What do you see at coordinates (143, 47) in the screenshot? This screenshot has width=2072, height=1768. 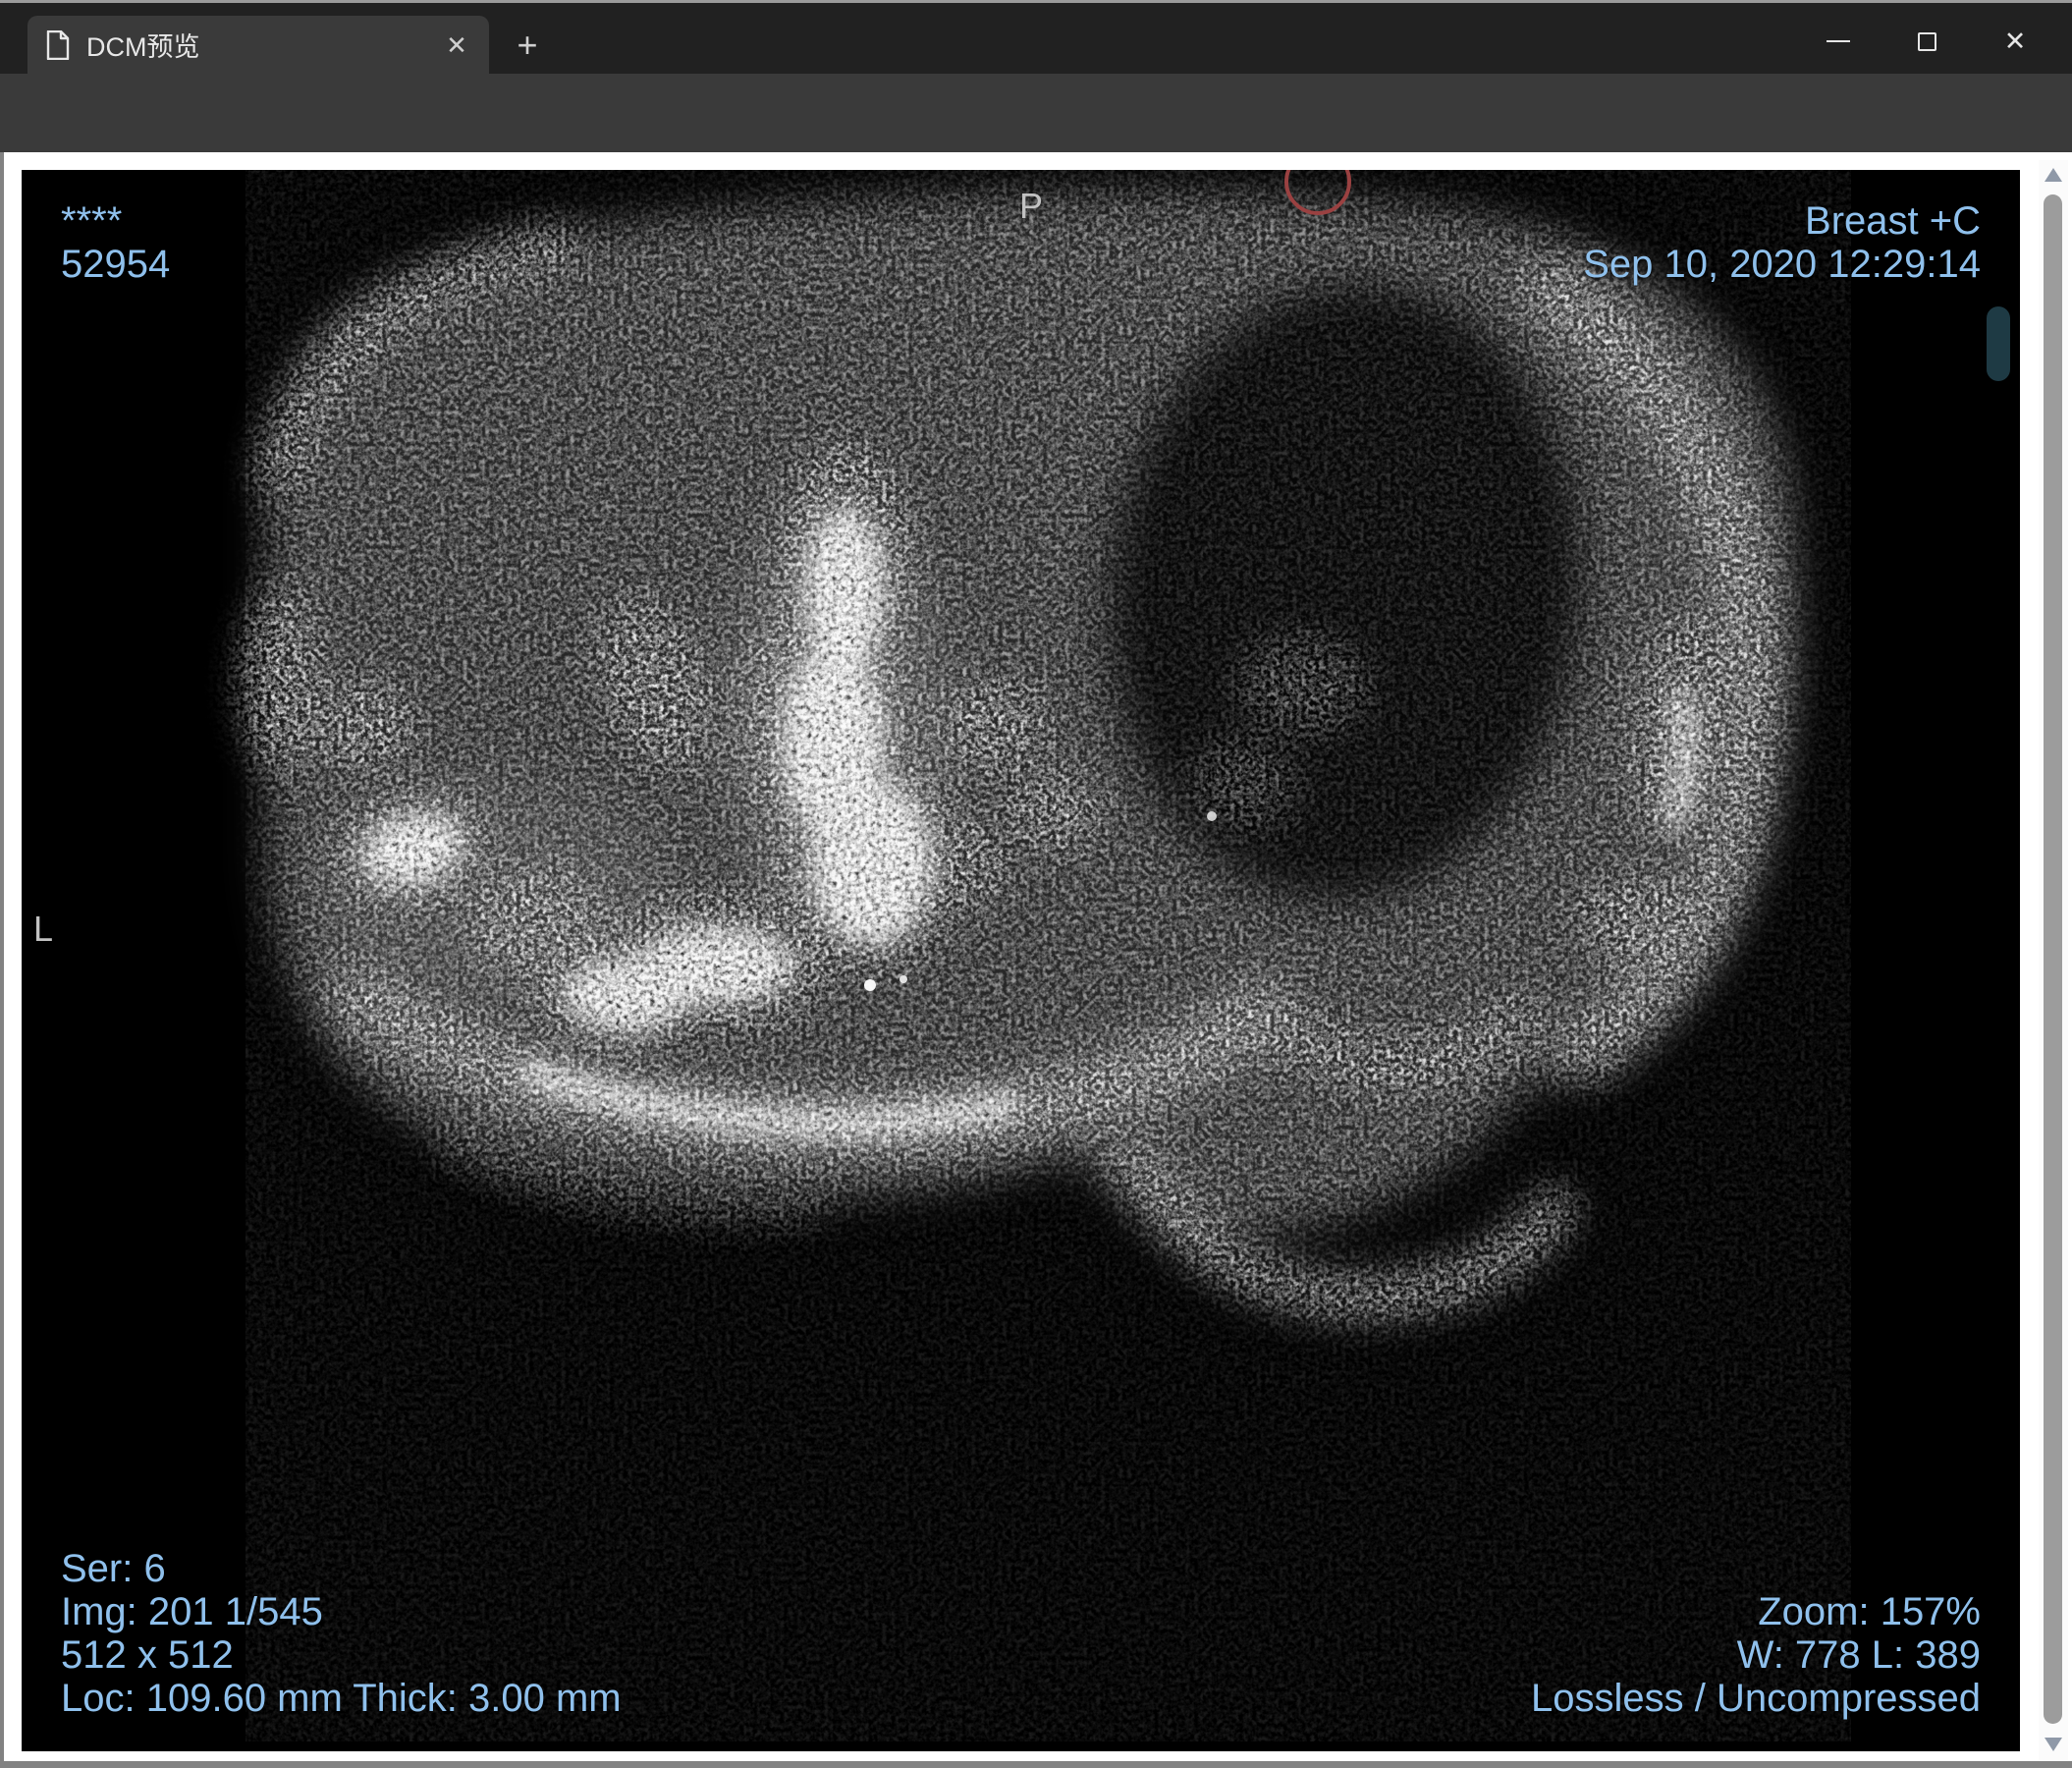 I see `tab-title: DCM预览` at bounding box center [143, 47].